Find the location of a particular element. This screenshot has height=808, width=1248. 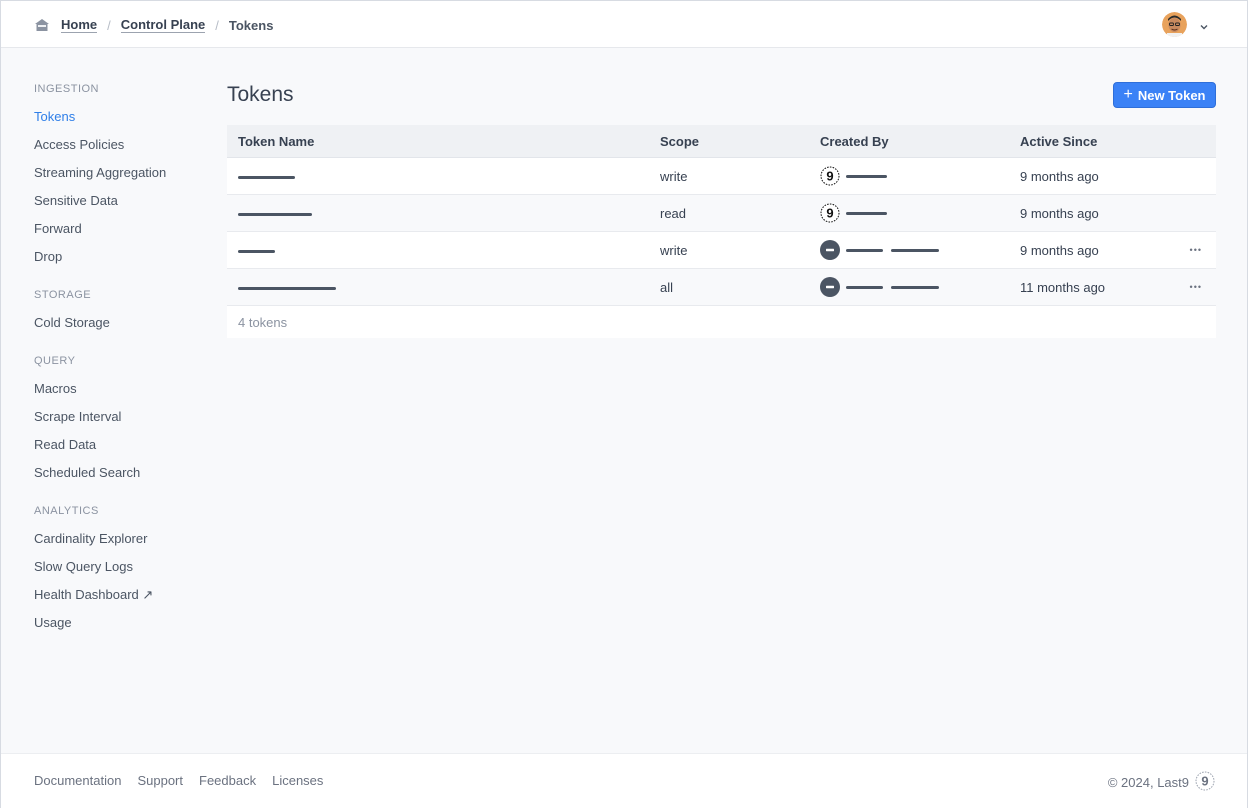

sidebar-item-macros: Macros is located at coordinates (119, 389).